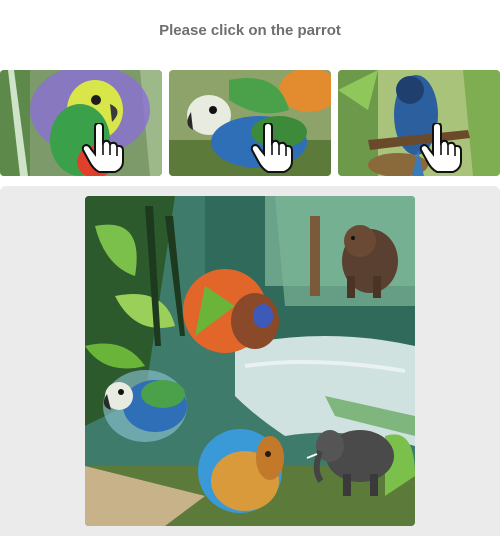 The image size is (500, 536). What do you see at coordinates (370, 261) in the screenshot?
I see `animal-bear` at bounding box center [370, 261].